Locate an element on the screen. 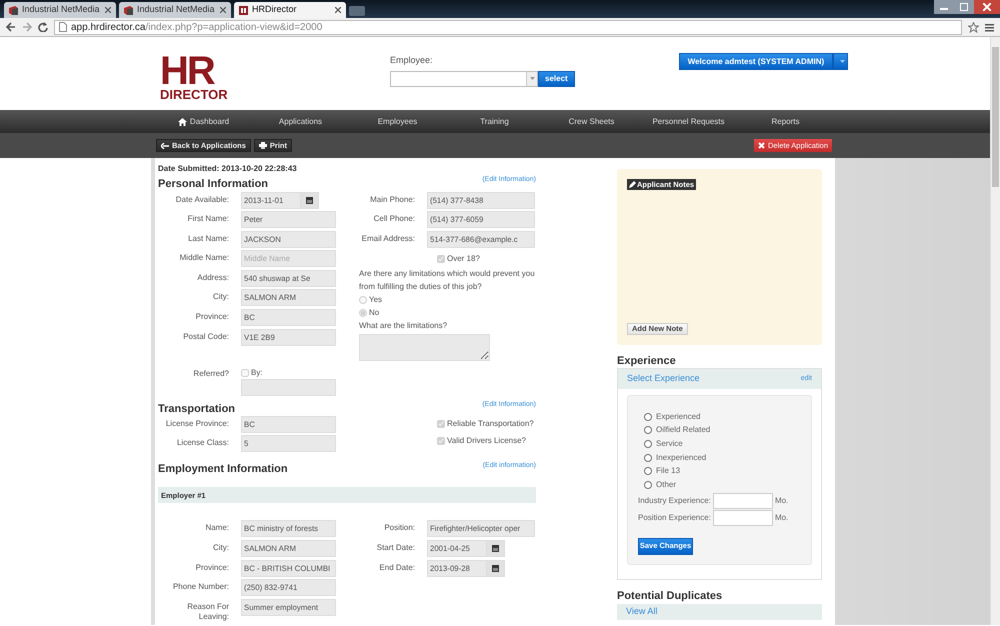 The width and height of the screenshot is (1000, 626). radio-label: File 13 is located at coordinates (668, 471).